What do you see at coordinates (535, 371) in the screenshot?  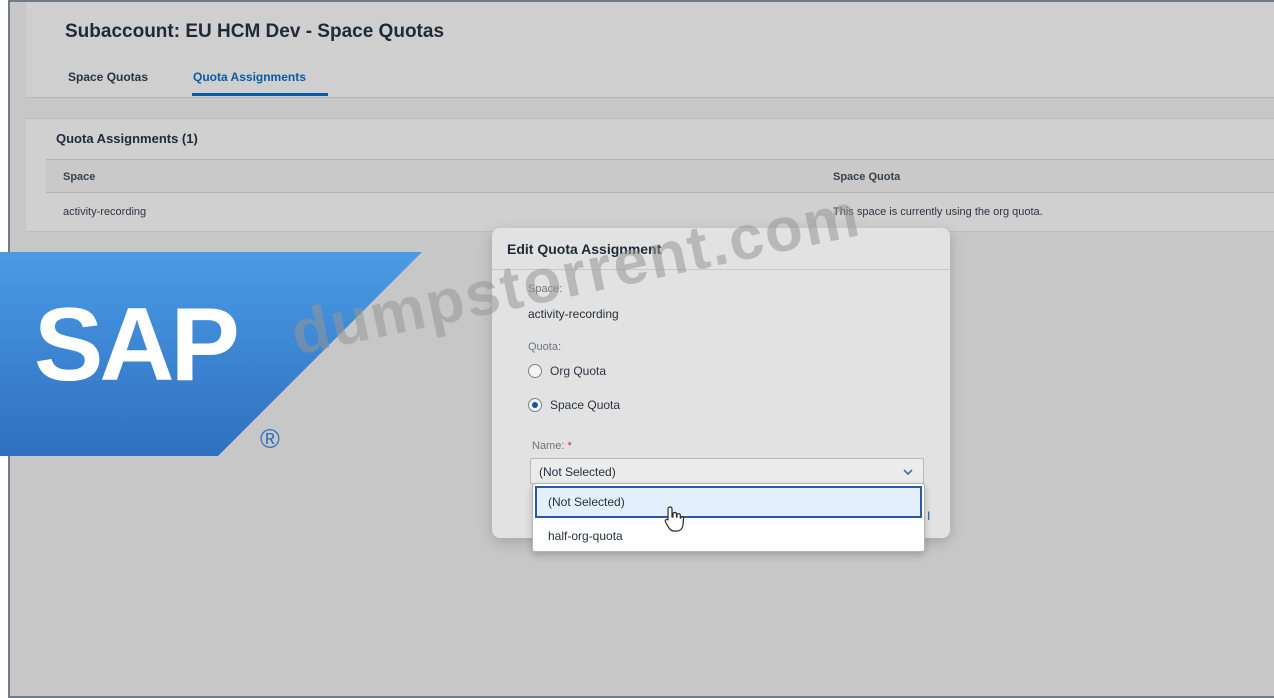 I see `radio-button` at bounding box center [535, 371].